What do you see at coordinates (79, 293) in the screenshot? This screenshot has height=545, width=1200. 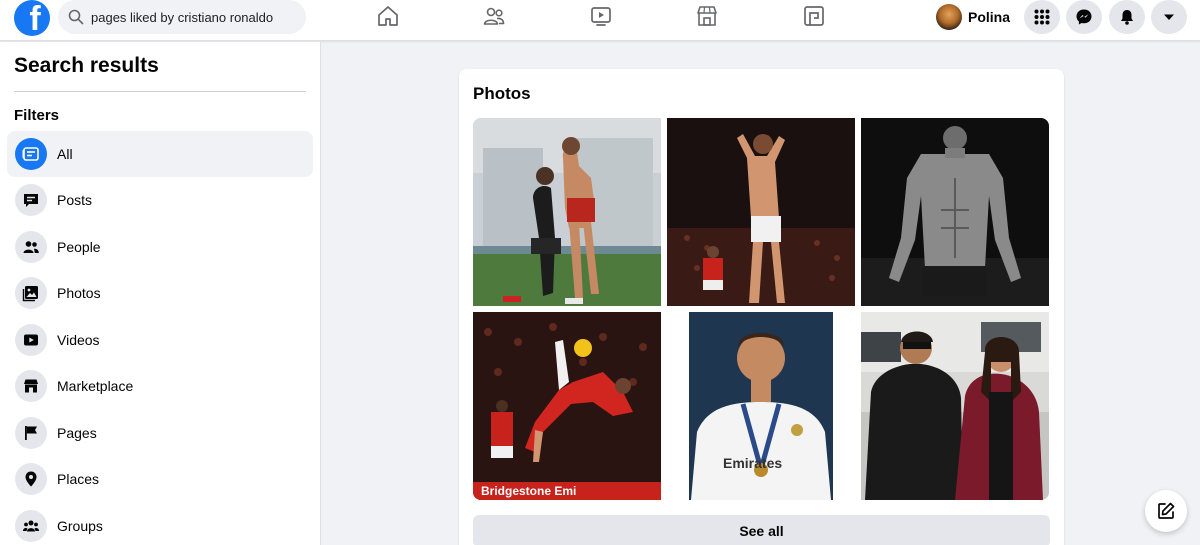 I see `filter-label: Photos` at bounding box center [79, 293].